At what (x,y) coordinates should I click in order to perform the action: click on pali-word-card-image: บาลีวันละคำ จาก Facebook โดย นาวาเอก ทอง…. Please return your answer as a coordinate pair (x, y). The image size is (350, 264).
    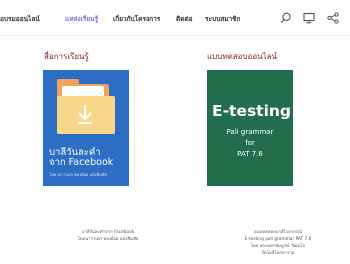
    Looking at the image, I should click on (86, 128).